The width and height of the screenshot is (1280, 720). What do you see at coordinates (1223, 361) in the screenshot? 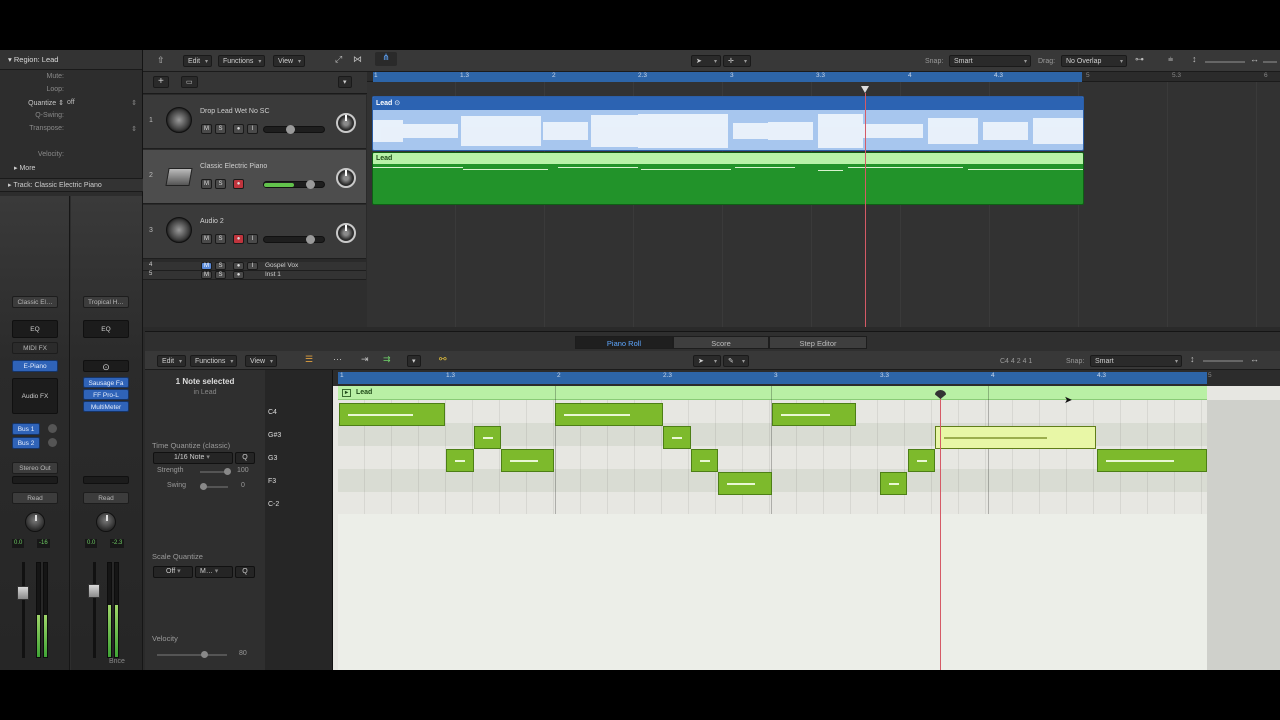
I see `vertical-zoom-slider` at bounding box center [1223, 361].